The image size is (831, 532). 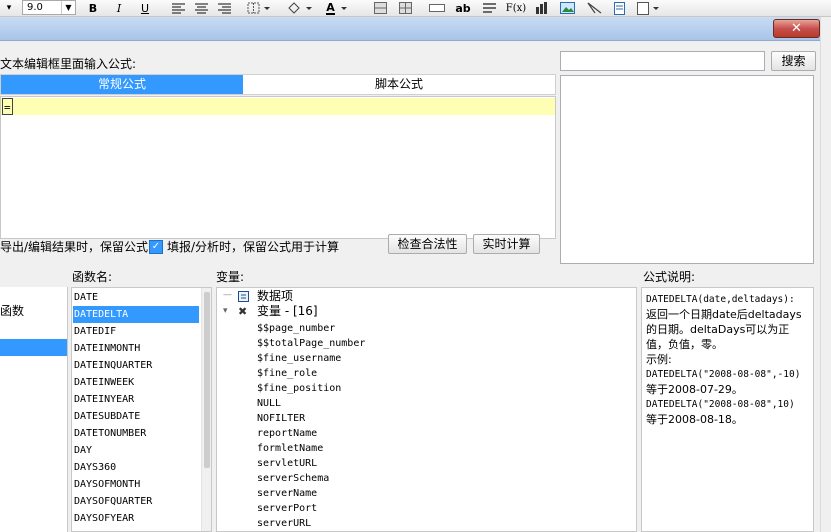 What do you see at coordinates (93, 8) in the screenshot?
I see `bold-button: B` at bounding box center [93, 8].